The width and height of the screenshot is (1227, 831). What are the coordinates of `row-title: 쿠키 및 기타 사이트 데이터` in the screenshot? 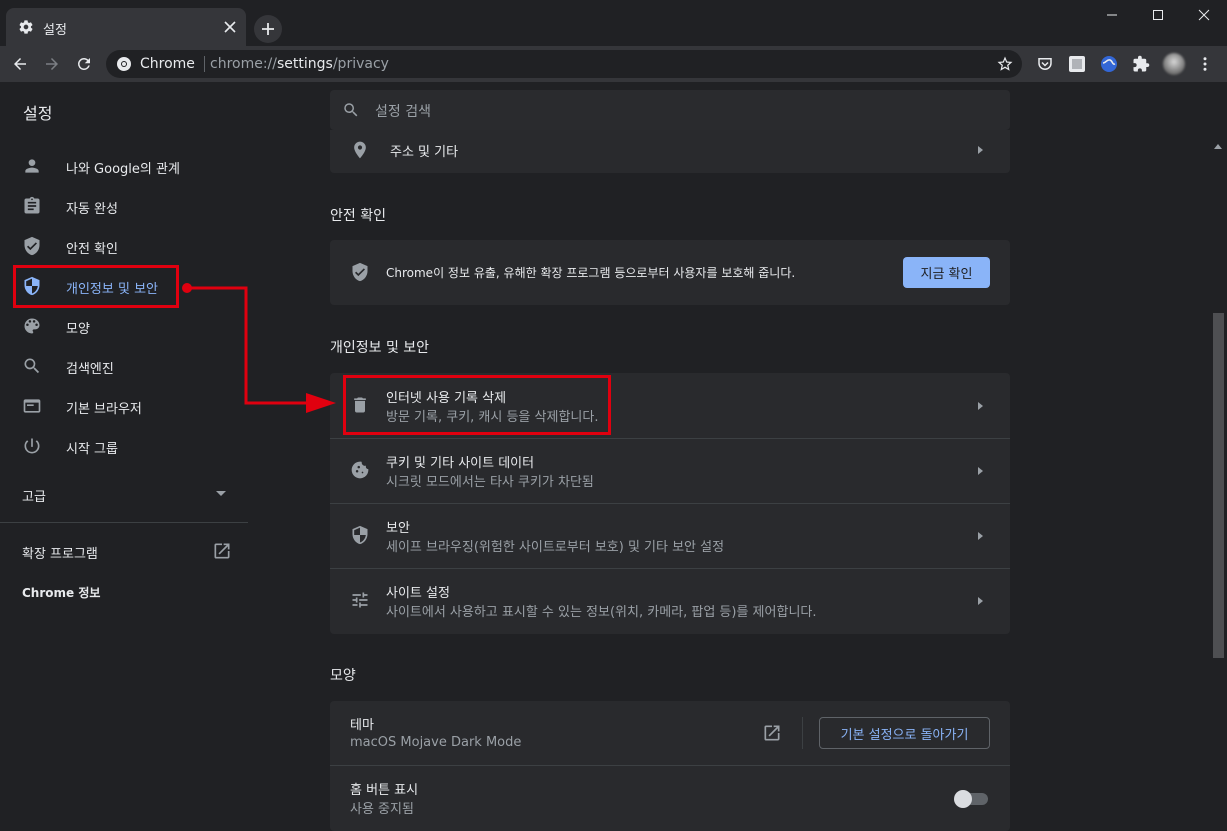 It's located at (460, 463).